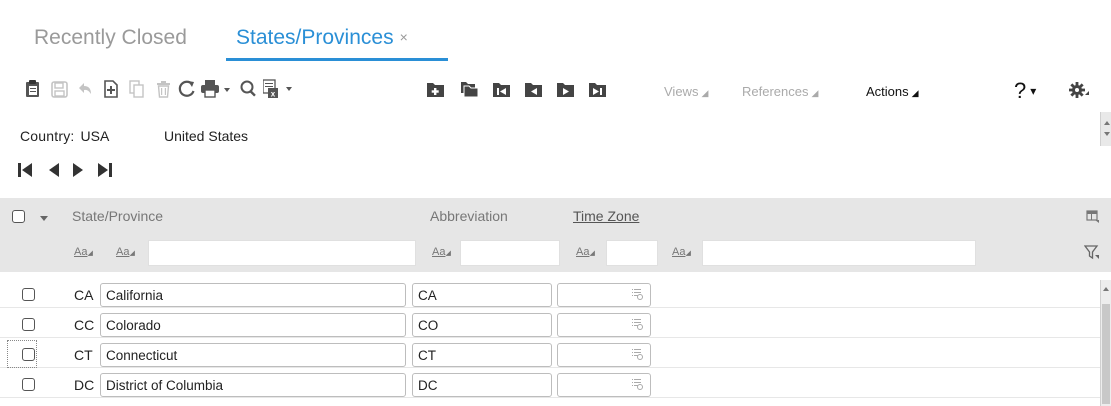 This screenshot has height=406, width=1111. Describe the element at coordinates (501, 89) in the screenshot. I see `folder-first-icon` at that location.